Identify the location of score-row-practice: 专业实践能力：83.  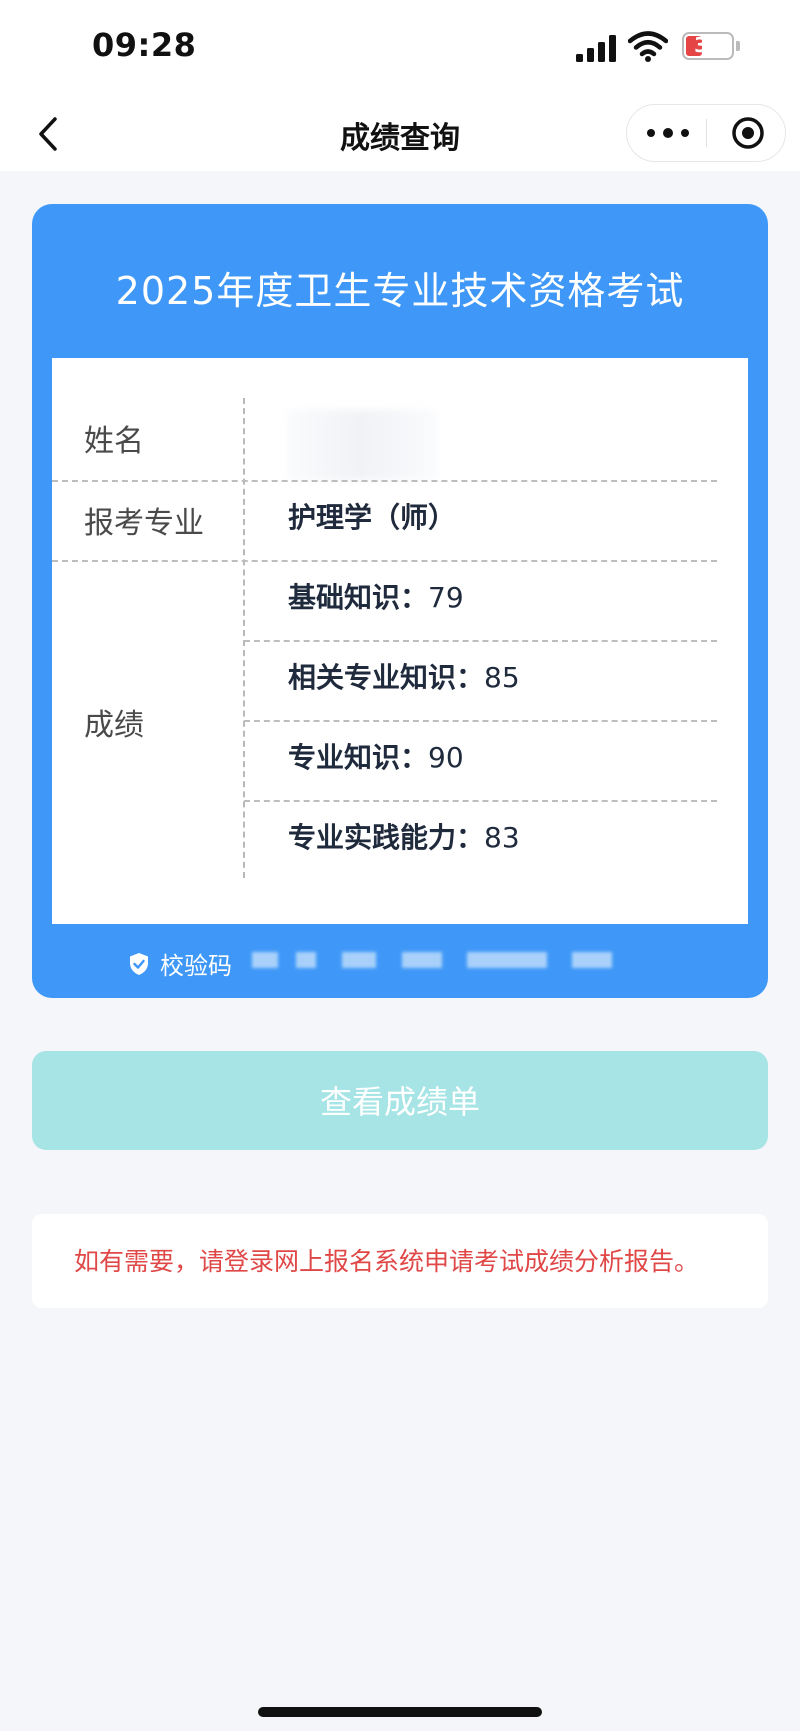
(404, 836).